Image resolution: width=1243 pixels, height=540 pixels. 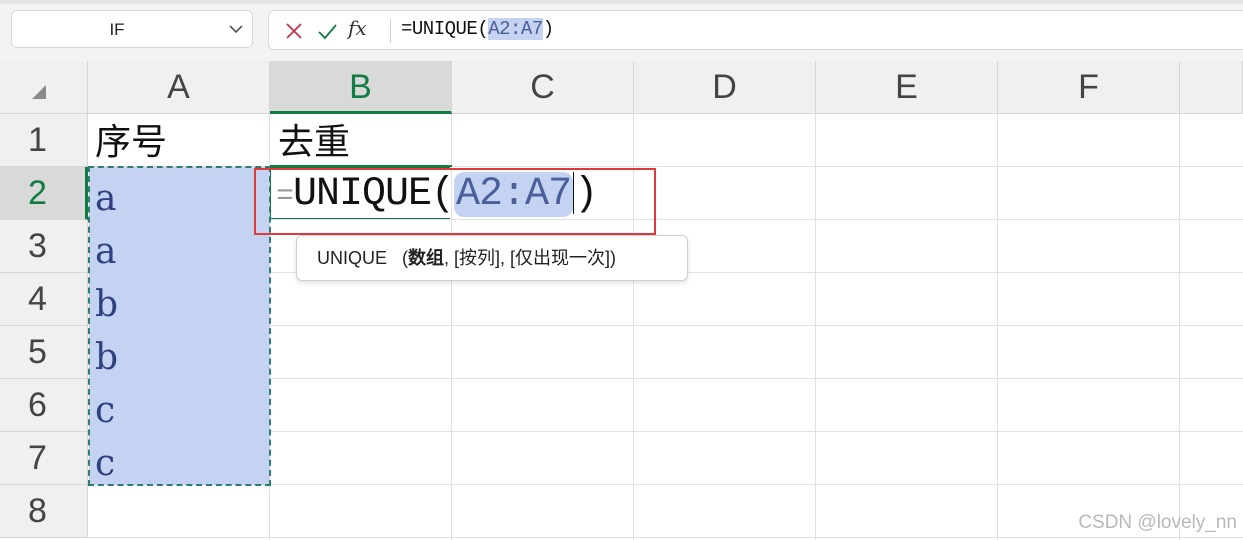 What do you see at coordinates (39, 92) in the screenshot?
I see `select-all-icon` at bounding box center [39, 92].